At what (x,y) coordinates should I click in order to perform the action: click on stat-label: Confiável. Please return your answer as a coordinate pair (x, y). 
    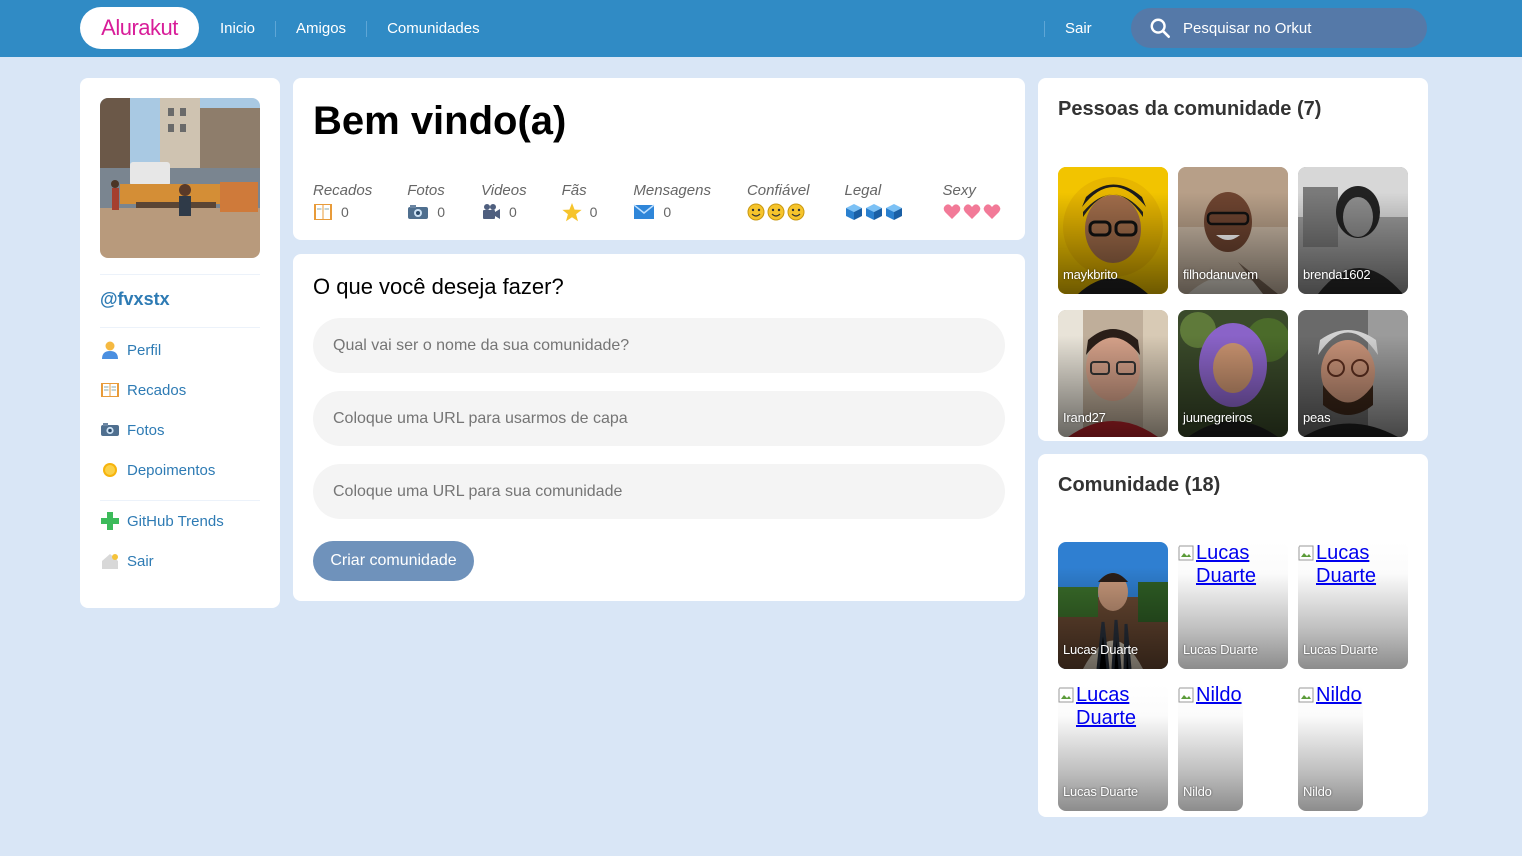
    Looking at the image, I should click on (778, 190).